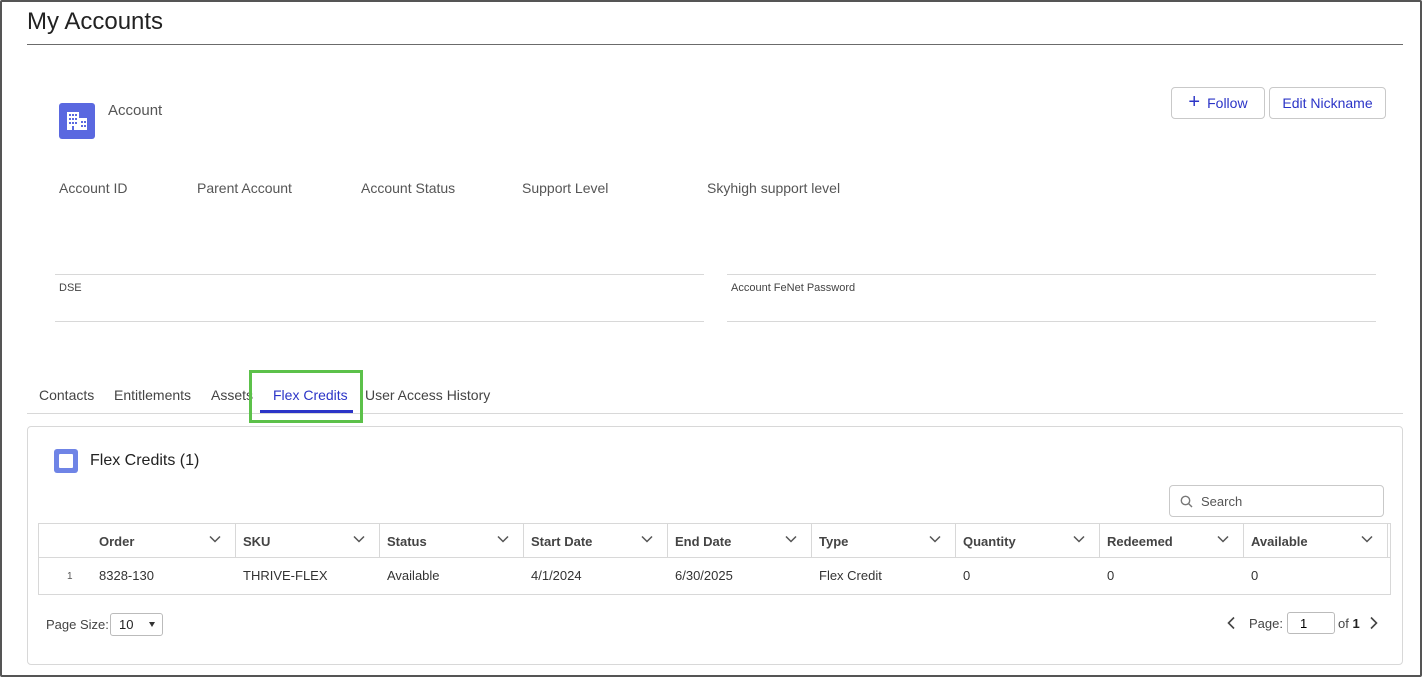 This screenshot has height=677, width=1422. Describe the element at coordinates (407, 541) in the screenshot. I see `col-header-label: Status` at that location.